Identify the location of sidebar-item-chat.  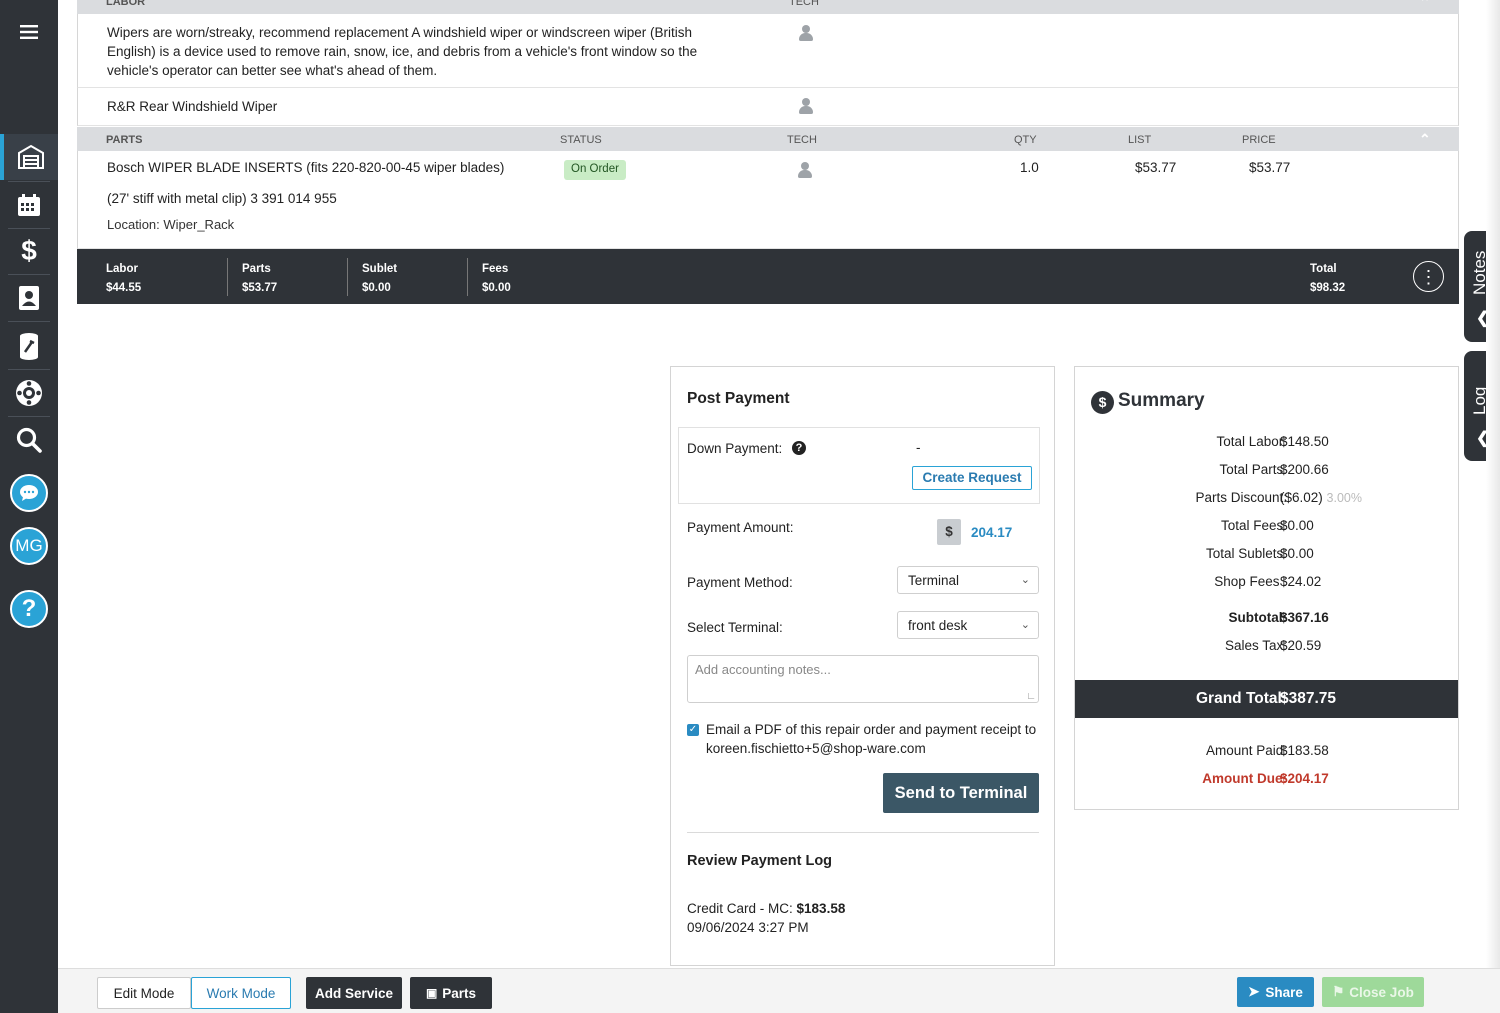
(29, 493).